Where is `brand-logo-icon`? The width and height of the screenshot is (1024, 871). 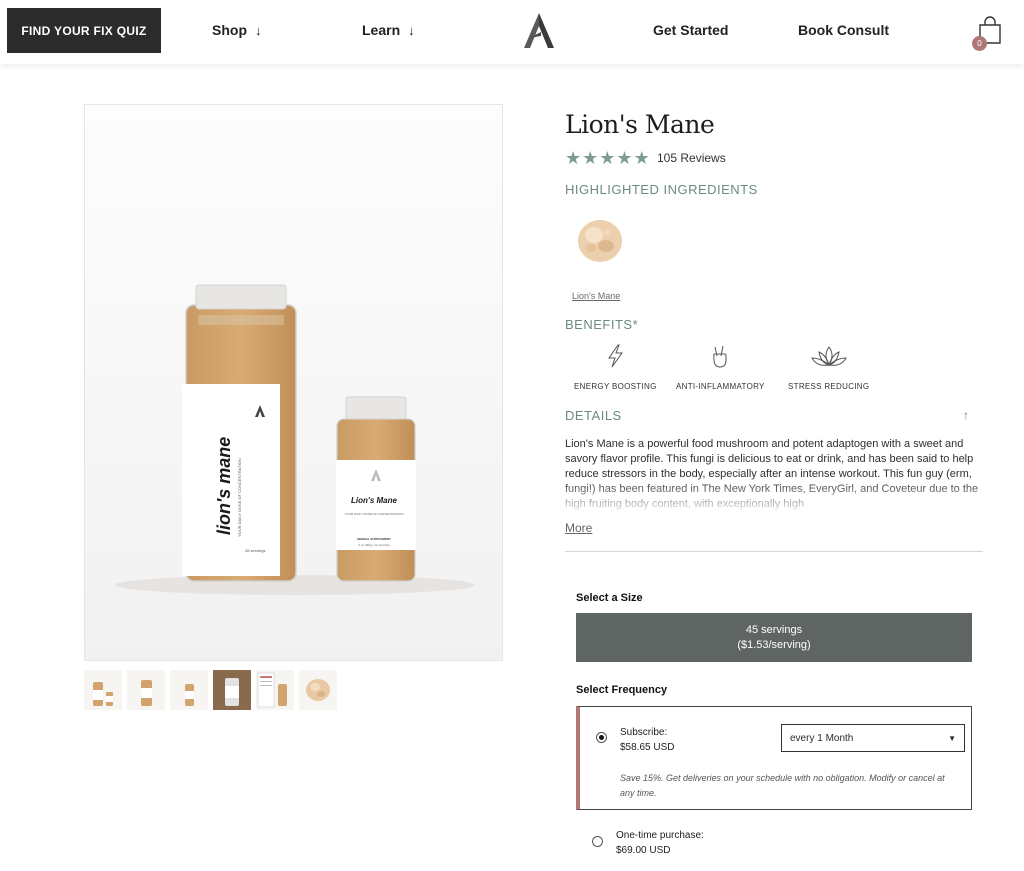
brand-logo-icon is located at coordinates (539, 31).